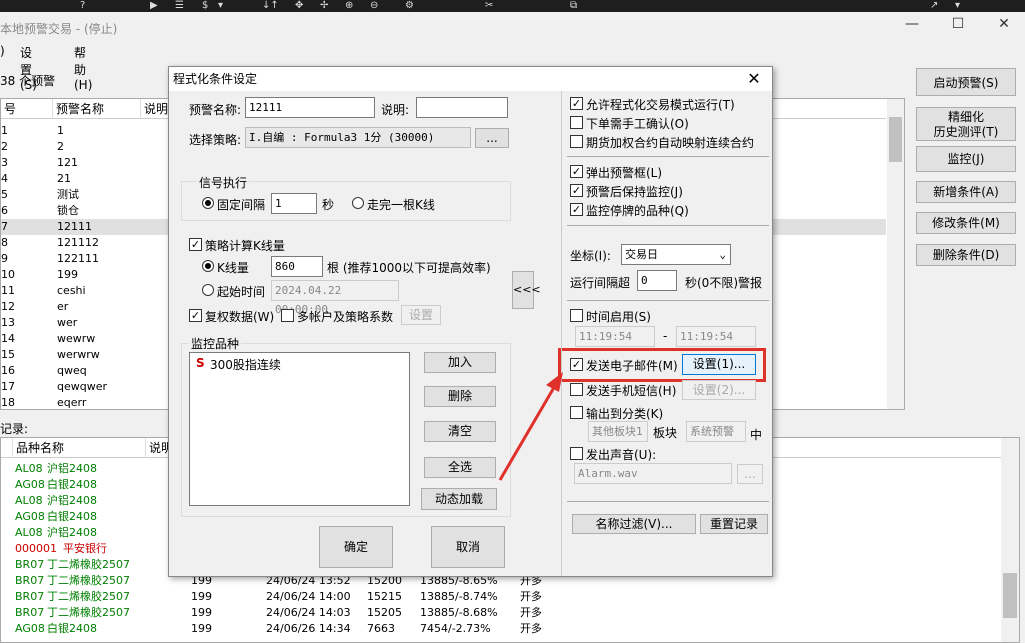 Image resolution: width=1025 pixels, height=643 pixels. Describe the element at coordinates (528, 432) in the screenshot. I see `arrow-shaft` at that location.